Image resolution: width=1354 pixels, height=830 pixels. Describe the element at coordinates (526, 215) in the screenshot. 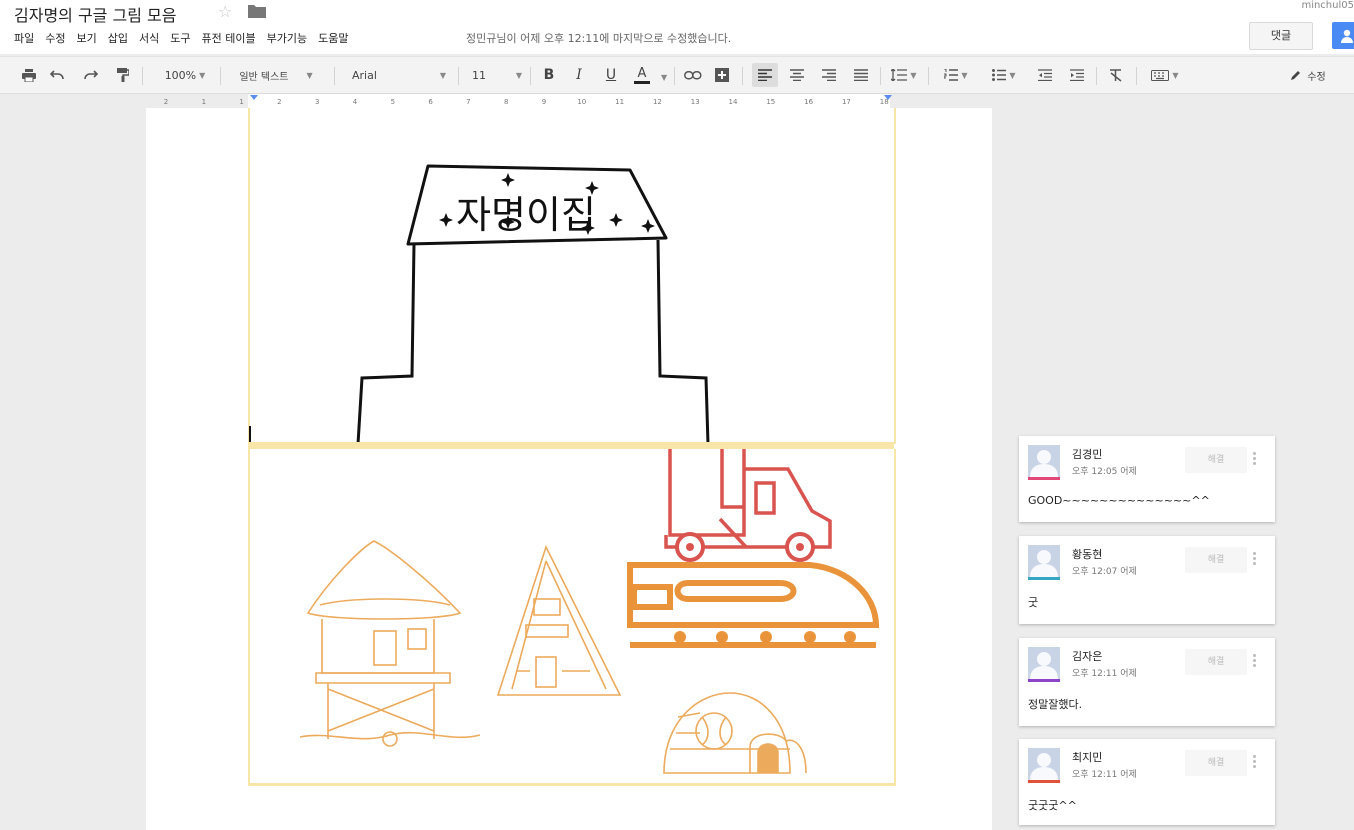

I see `house-sign-text: 자명이집` at that location.